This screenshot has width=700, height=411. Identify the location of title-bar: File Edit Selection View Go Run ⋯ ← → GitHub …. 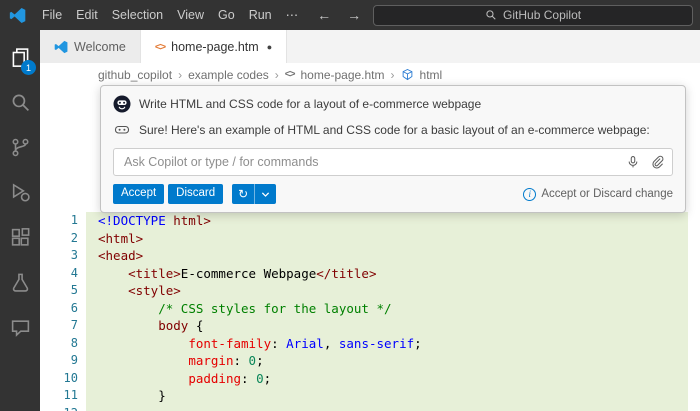
(350, 15).